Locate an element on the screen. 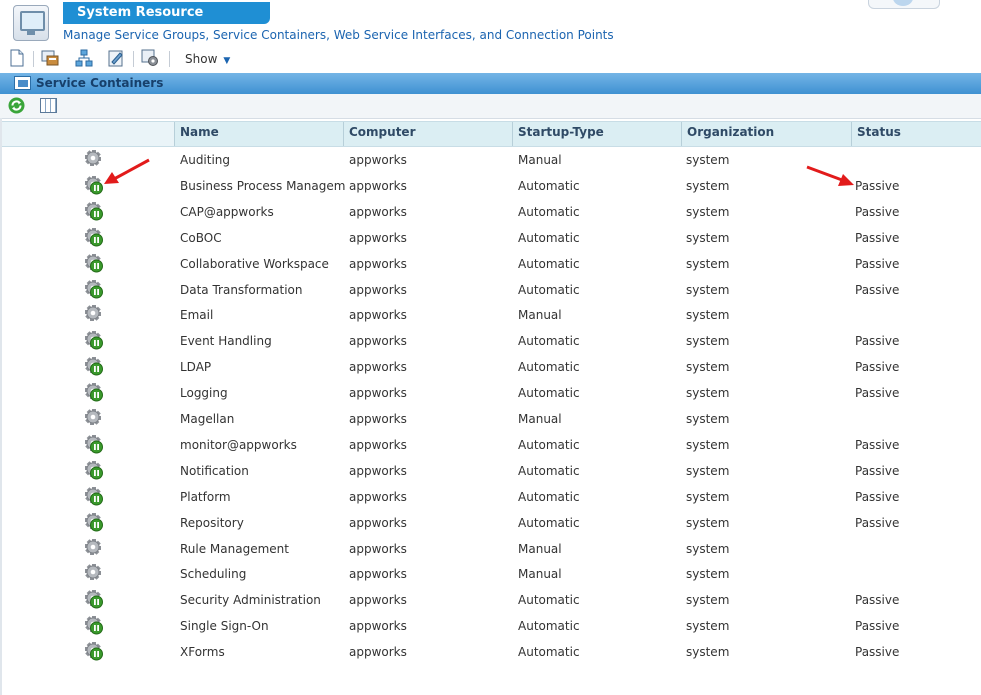 This screenshot has width=981, height=695. column-header-organization: Organization is located at coordinates (766, 134).